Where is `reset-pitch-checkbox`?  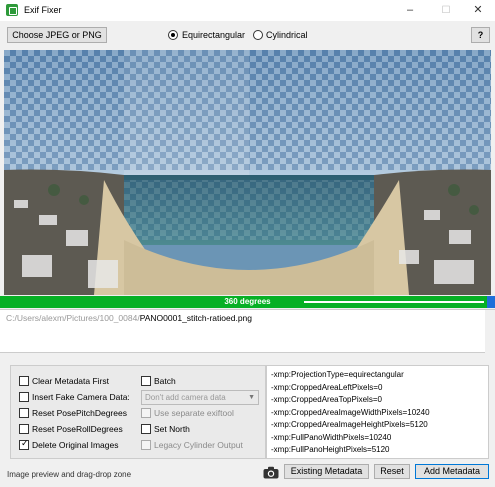 reset-pitch-checkbox is located at coordinates (24, 413).